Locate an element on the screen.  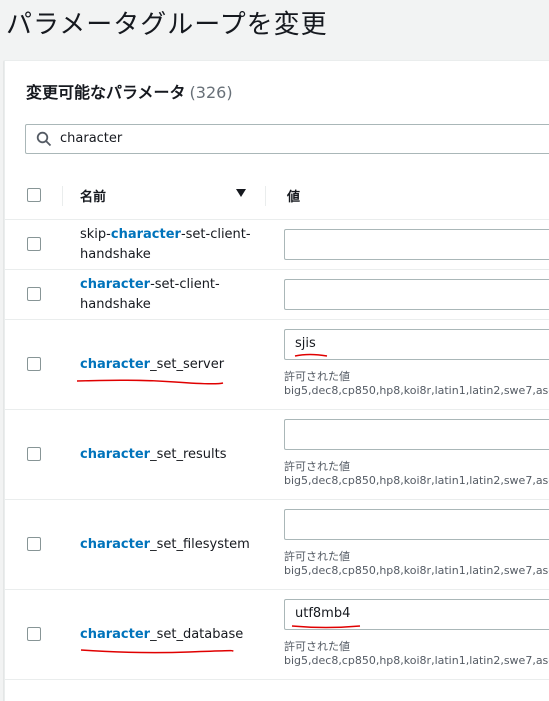
search-input: character is located at coordinates (287, 139).